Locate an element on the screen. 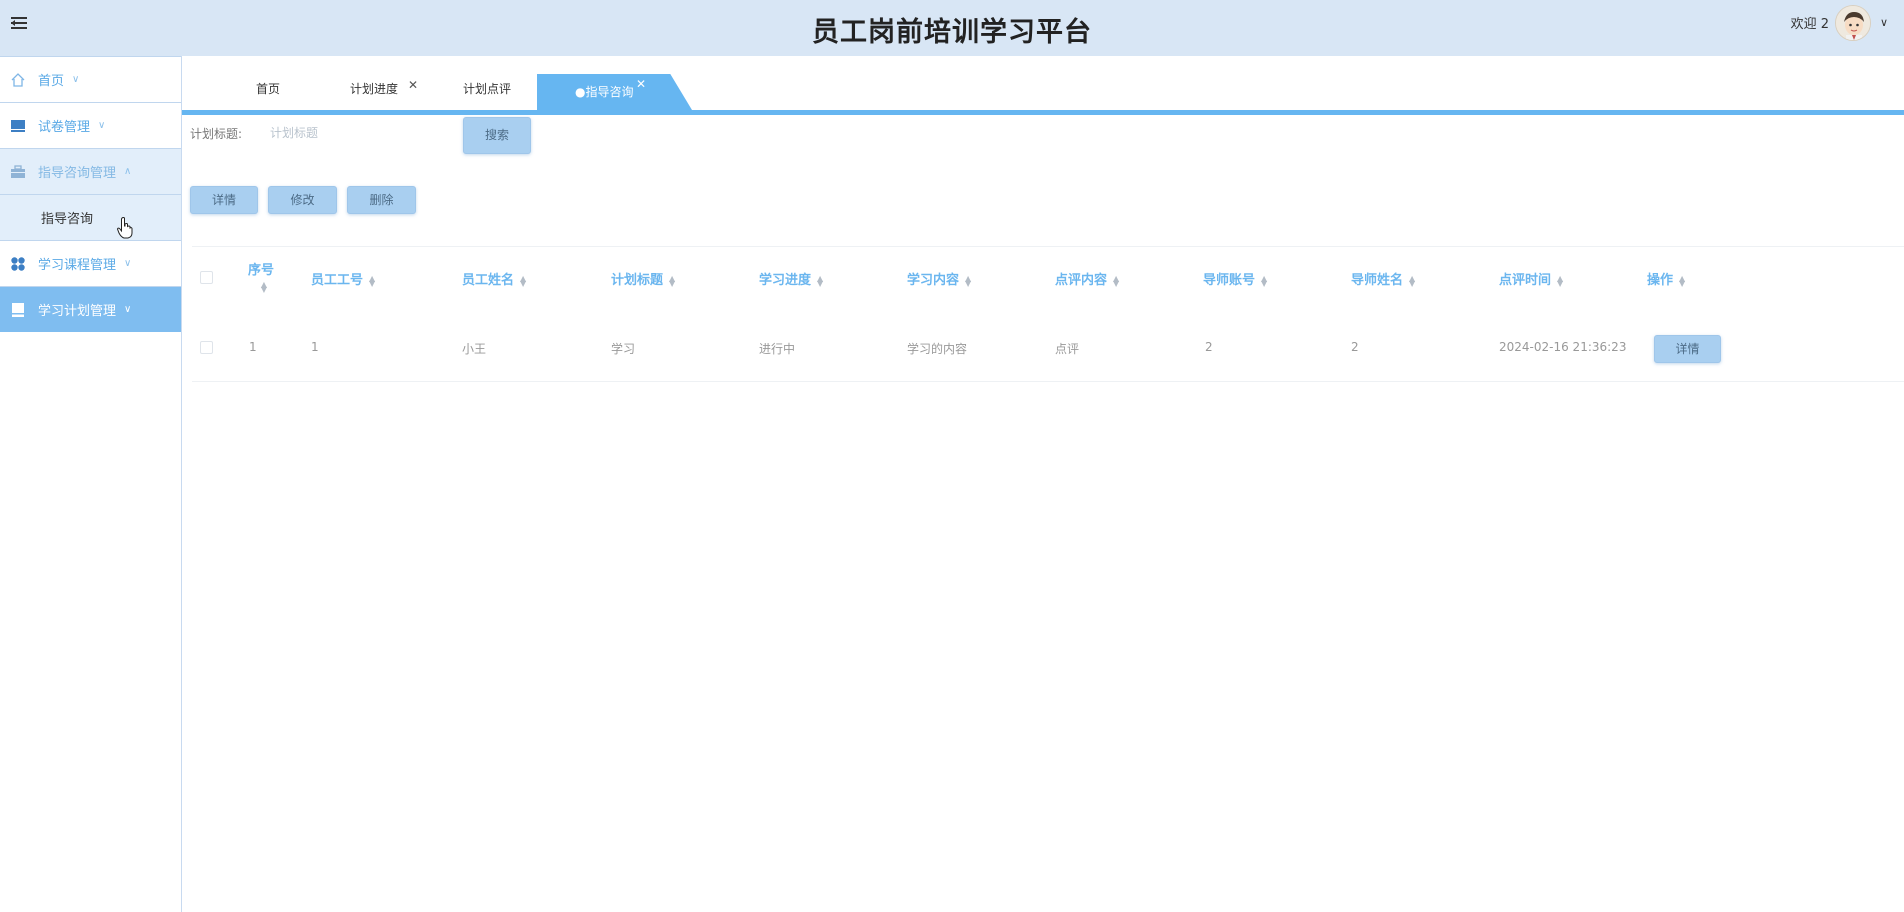 The width and height of the screenshot is (1904, 912). column-header-label: 序号 is located at coordinates (261, 270).